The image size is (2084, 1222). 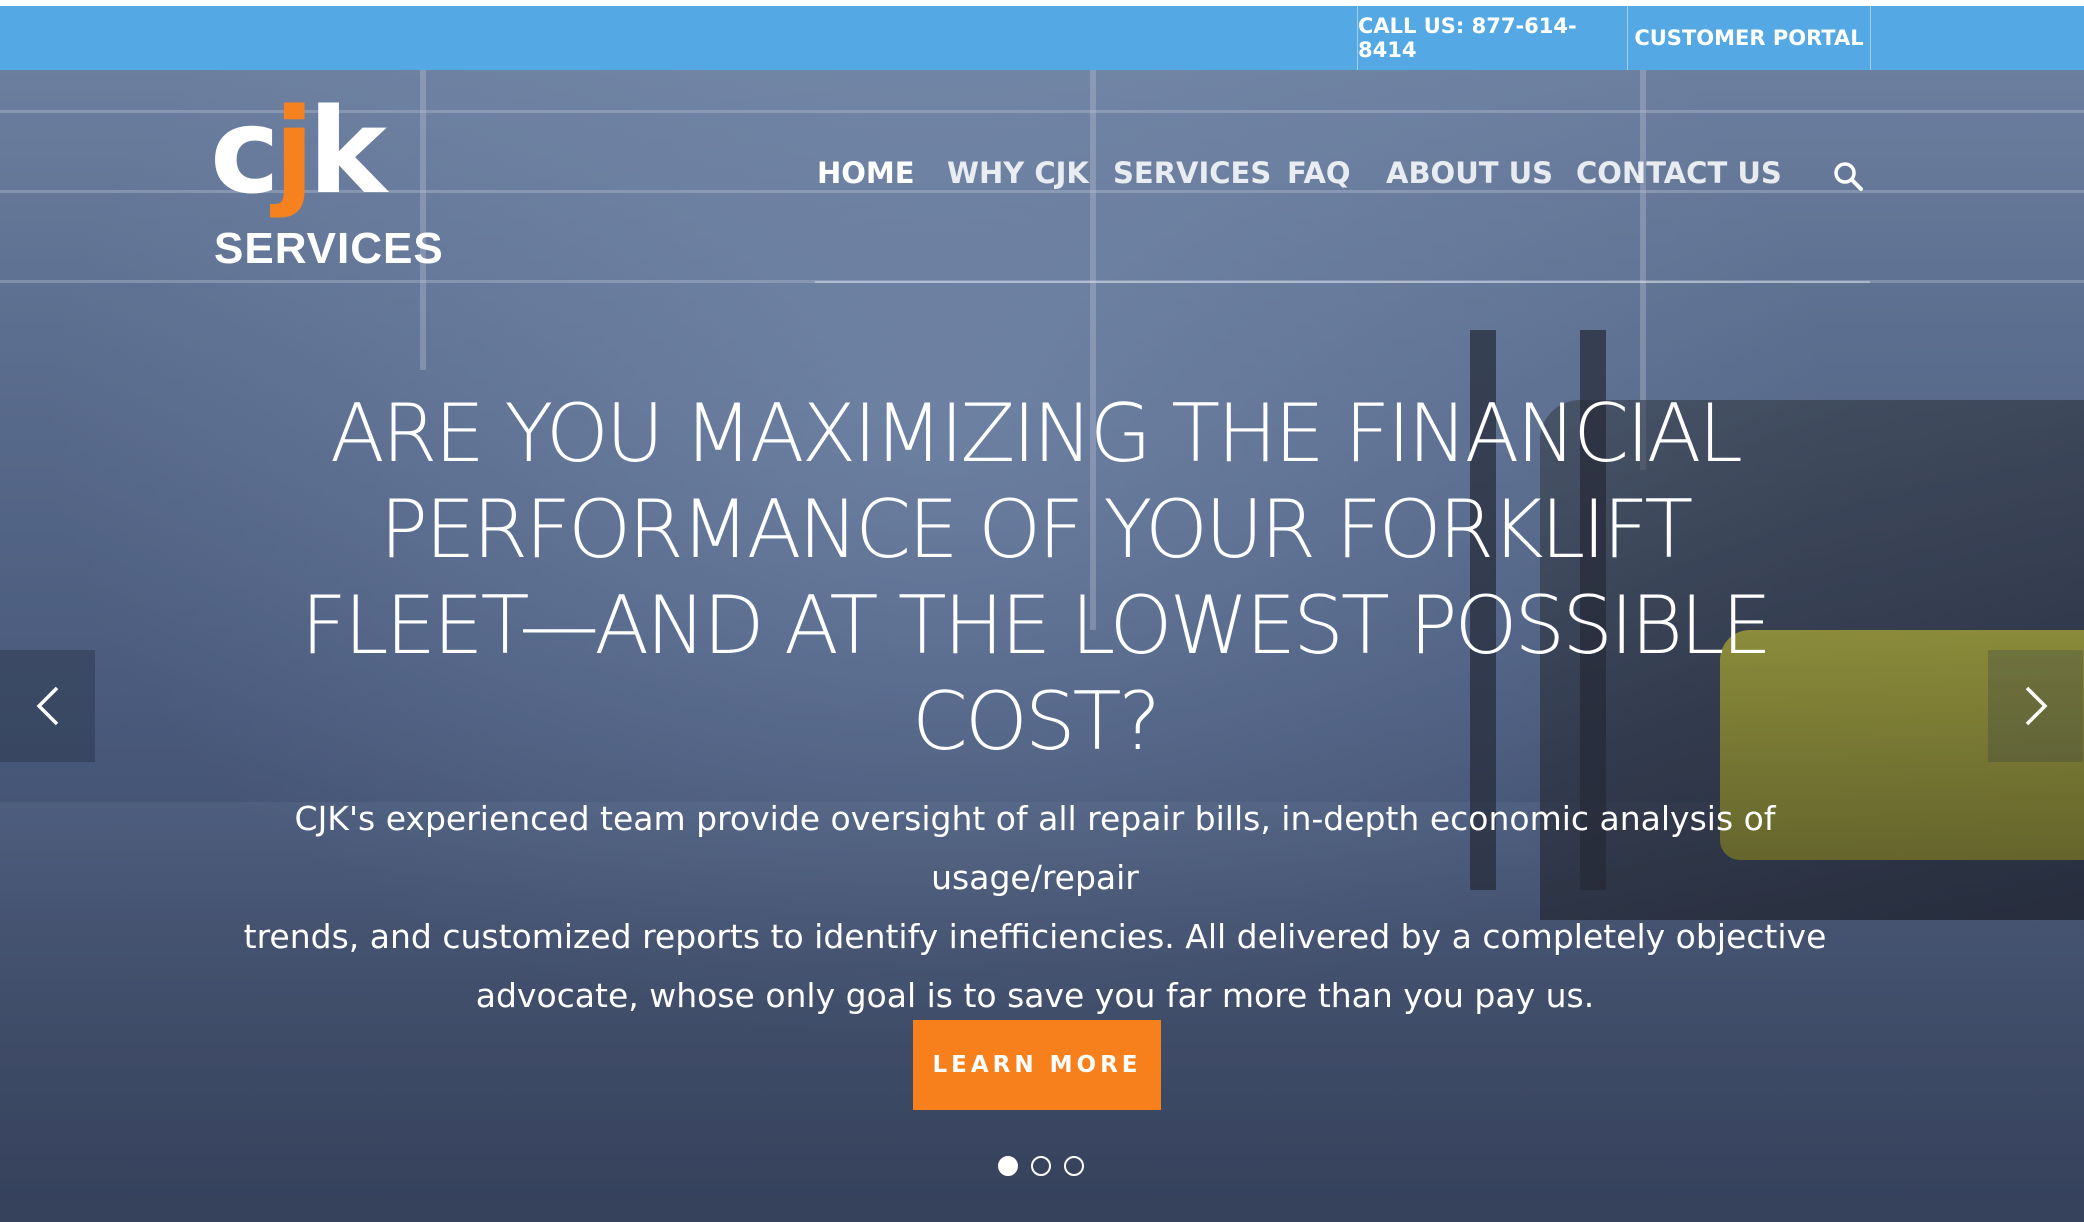 I want to click on headline-line: COST?, so click(x=1036, y=721).